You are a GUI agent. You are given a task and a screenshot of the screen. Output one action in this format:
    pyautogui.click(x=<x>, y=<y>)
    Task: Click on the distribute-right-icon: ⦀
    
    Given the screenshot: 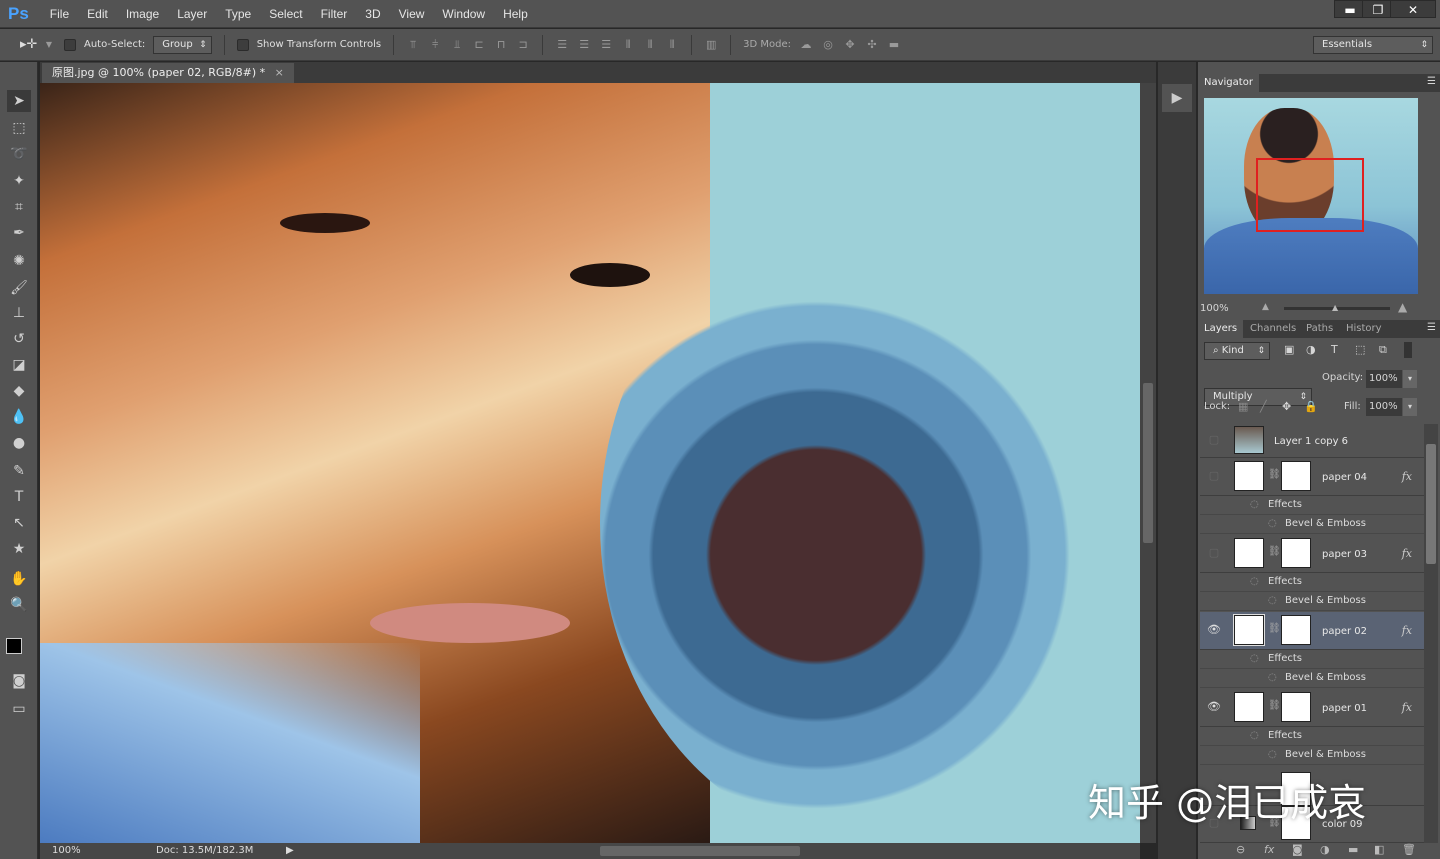 What is the action you would take?
    pyautogui.click(x=672, y=45)
    